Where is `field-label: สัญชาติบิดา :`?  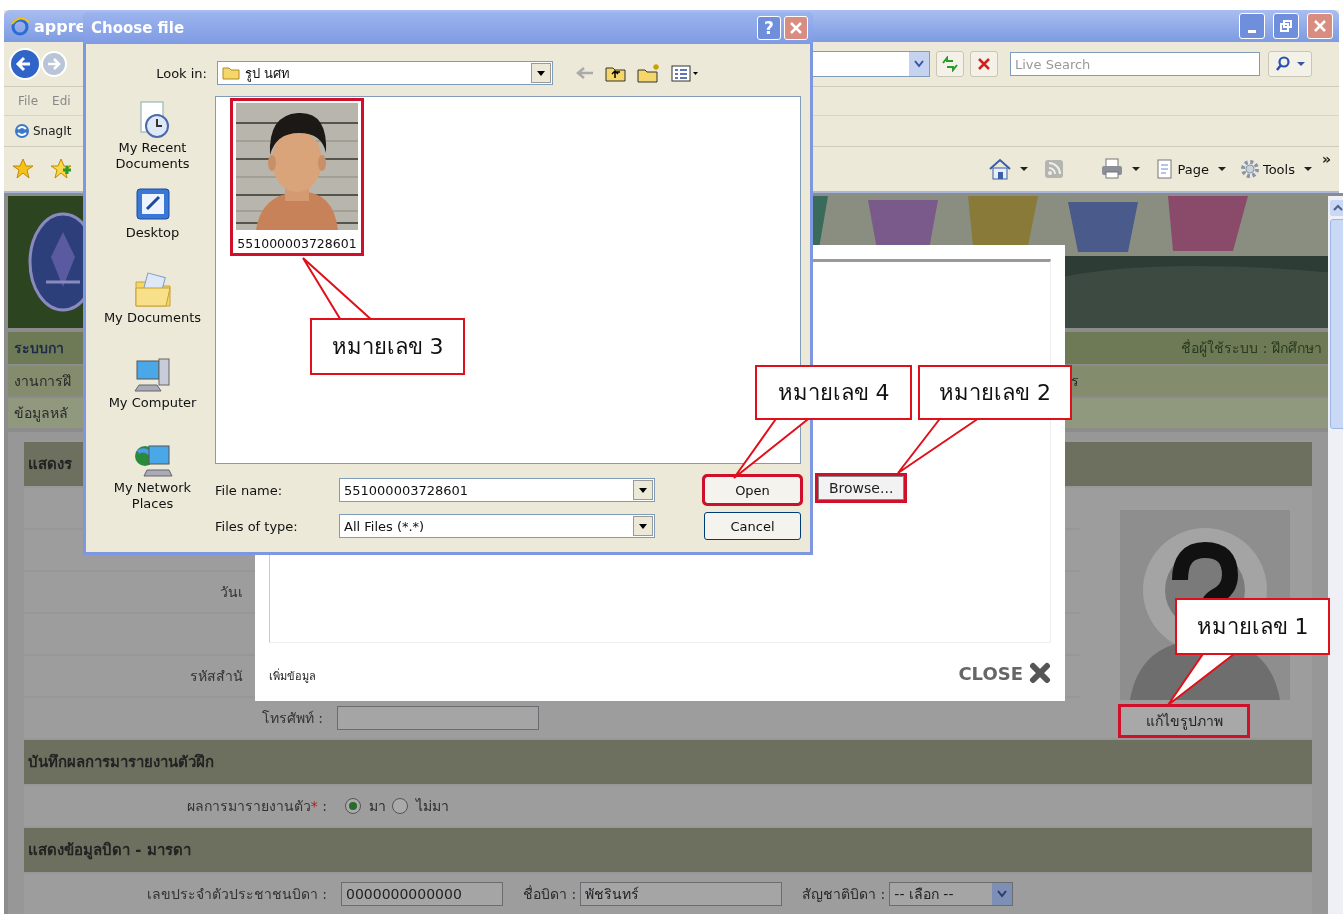
field-label: สัญชาติบิดา : is located at coordinates (844, 894).